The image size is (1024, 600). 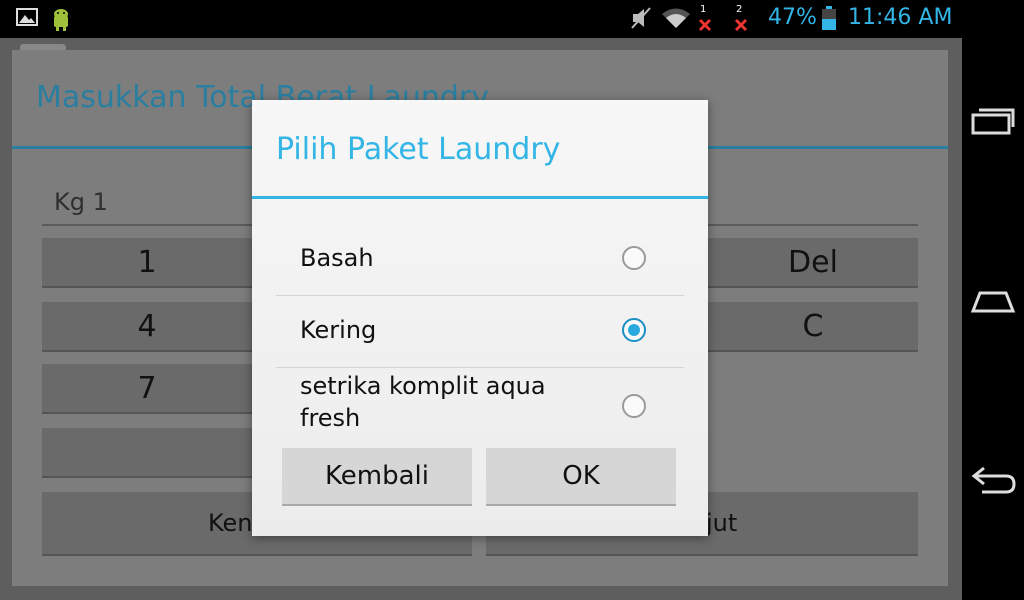 What do you see at coordinates (813, 327) in the screenshot?
I see `key-c: C` at bounding box center [813, 327].